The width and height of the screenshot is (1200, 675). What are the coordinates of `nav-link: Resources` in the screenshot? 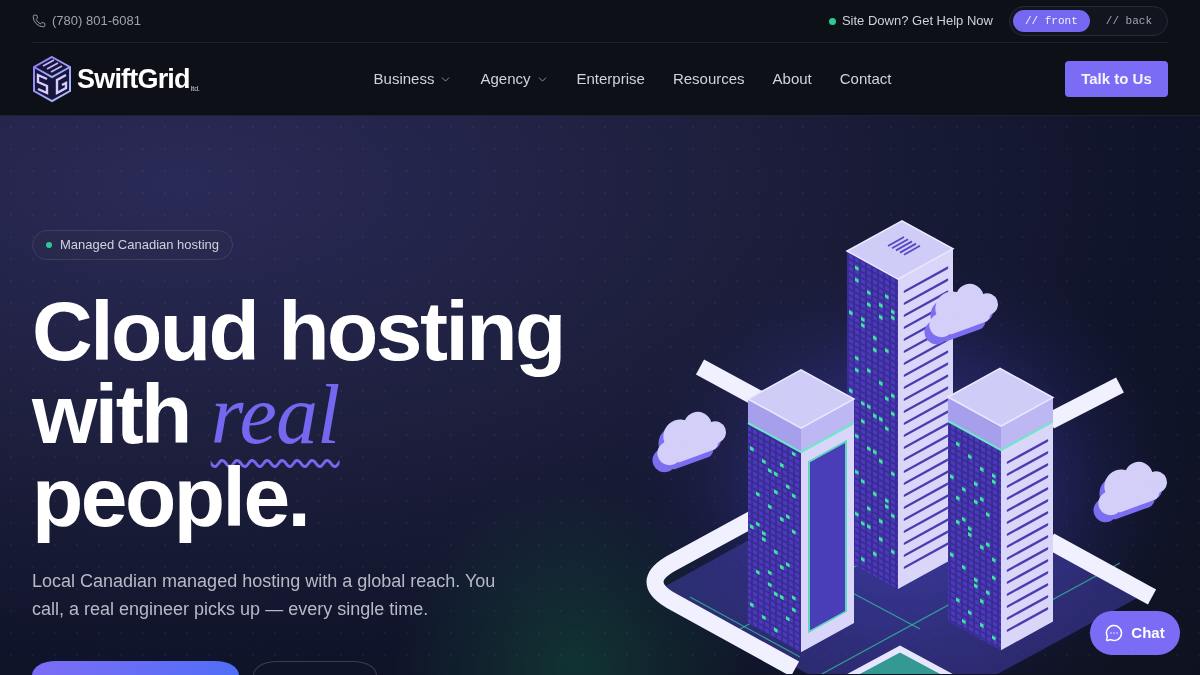 It's located at (708, 79).